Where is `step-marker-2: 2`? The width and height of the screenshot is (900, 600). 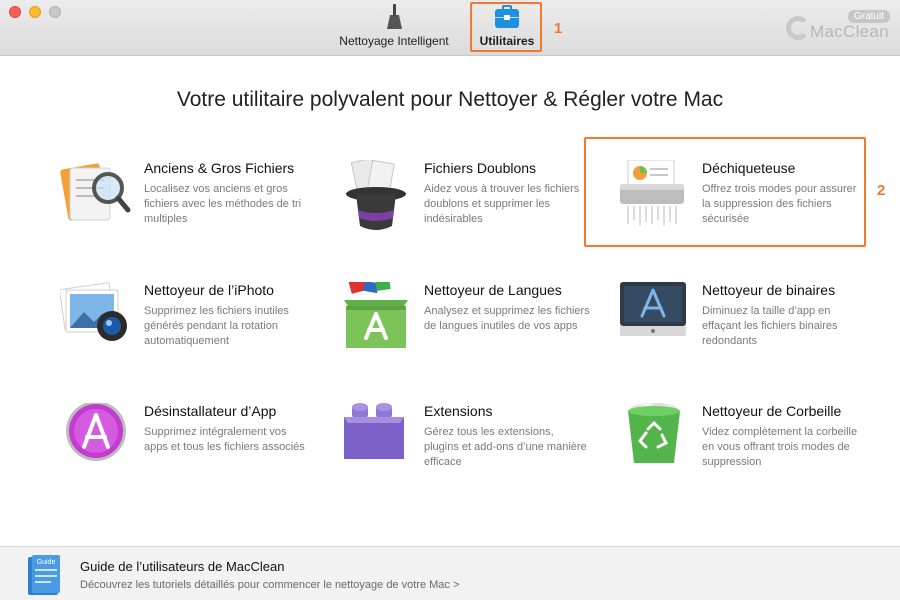
step-marker-2: 2 is located at coordinates (881, 190).